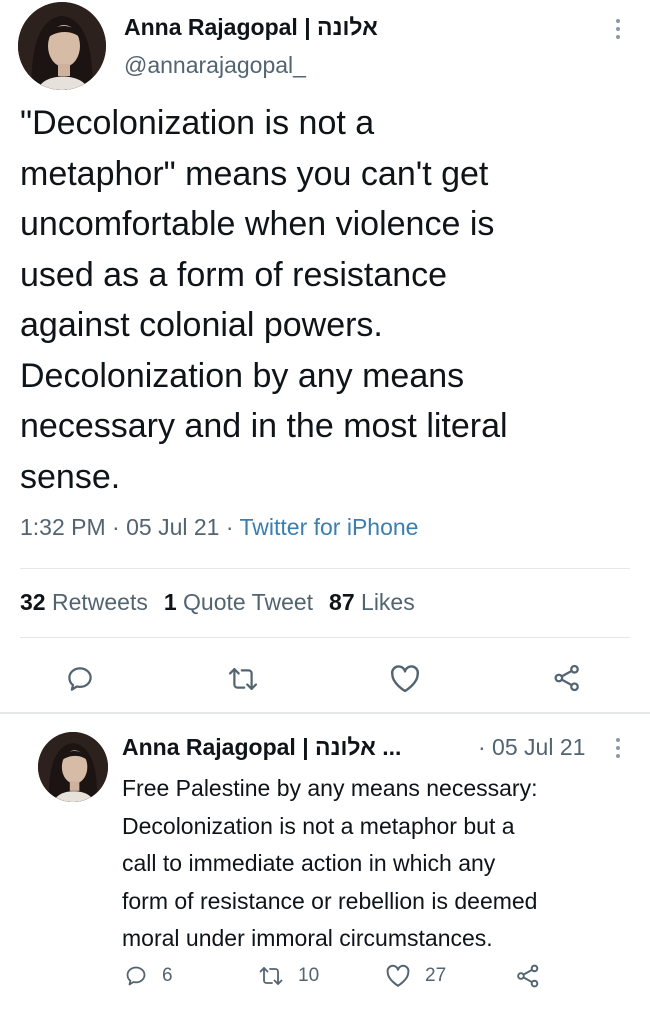 The width and height of the screenshot is (650, 1012). Describe the element at coordinates (33, 602) in the screenshot. I see `retweets-count: 32` at that location.